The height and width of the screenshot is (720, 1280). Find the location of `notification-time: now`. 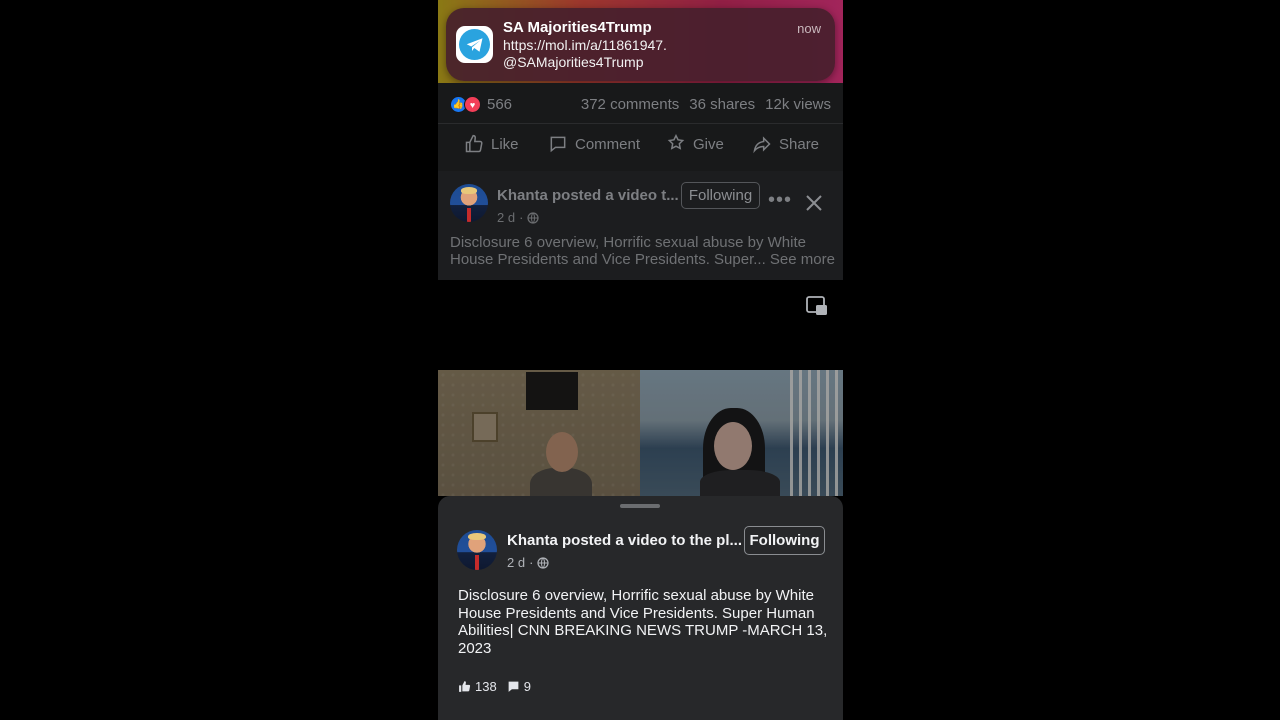

notification-time: now is located at coordinates (809, 28).